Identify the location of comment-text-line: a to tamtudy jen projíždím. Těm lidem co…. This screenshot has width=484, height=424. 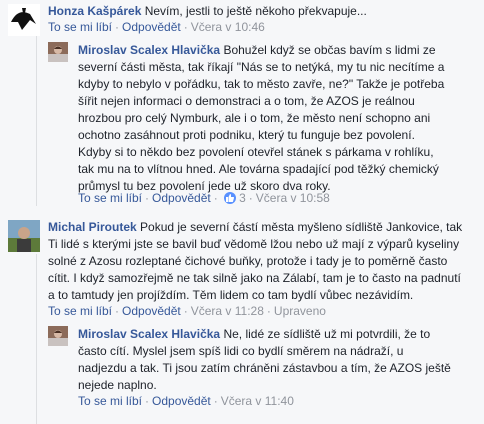
(231, 295).